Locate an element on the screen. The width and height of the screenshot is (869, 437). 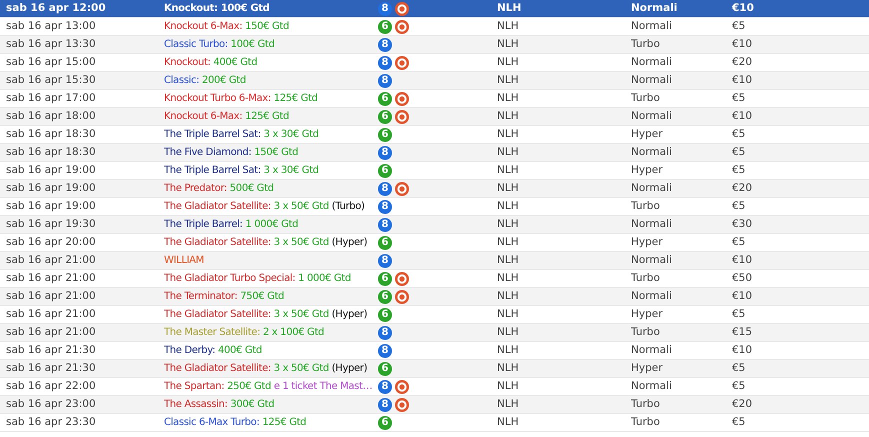
table-row: sab 16 apr 15:30 Classic: 200€ Gtd 8 NLH Normali €10 is located at coordinates (434, 81).